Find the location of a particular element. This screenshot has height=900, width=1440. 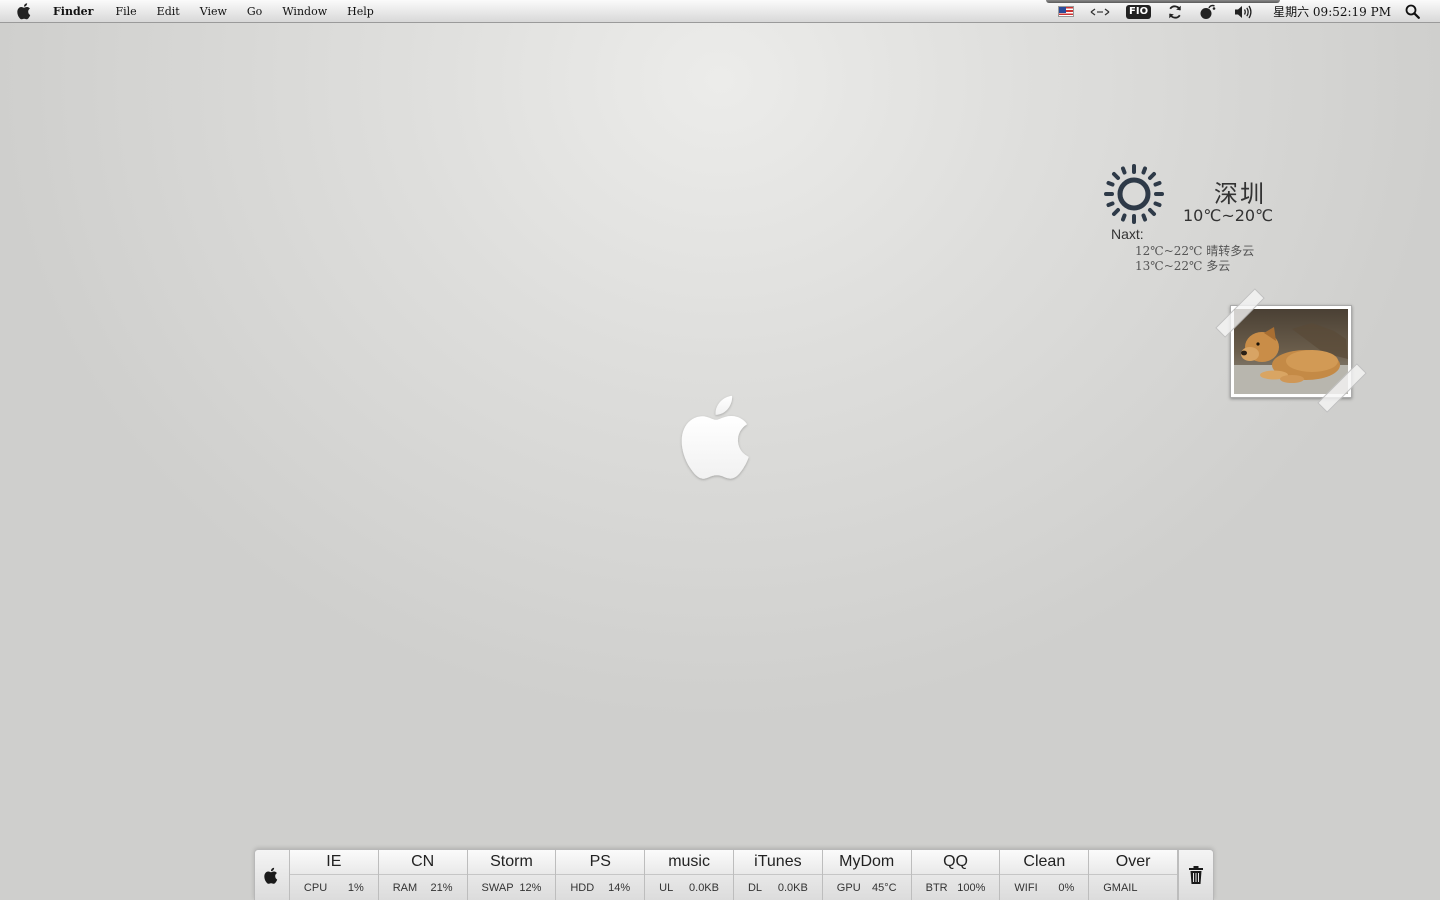

stat-label: HDD is located at coordinates (582, 887).